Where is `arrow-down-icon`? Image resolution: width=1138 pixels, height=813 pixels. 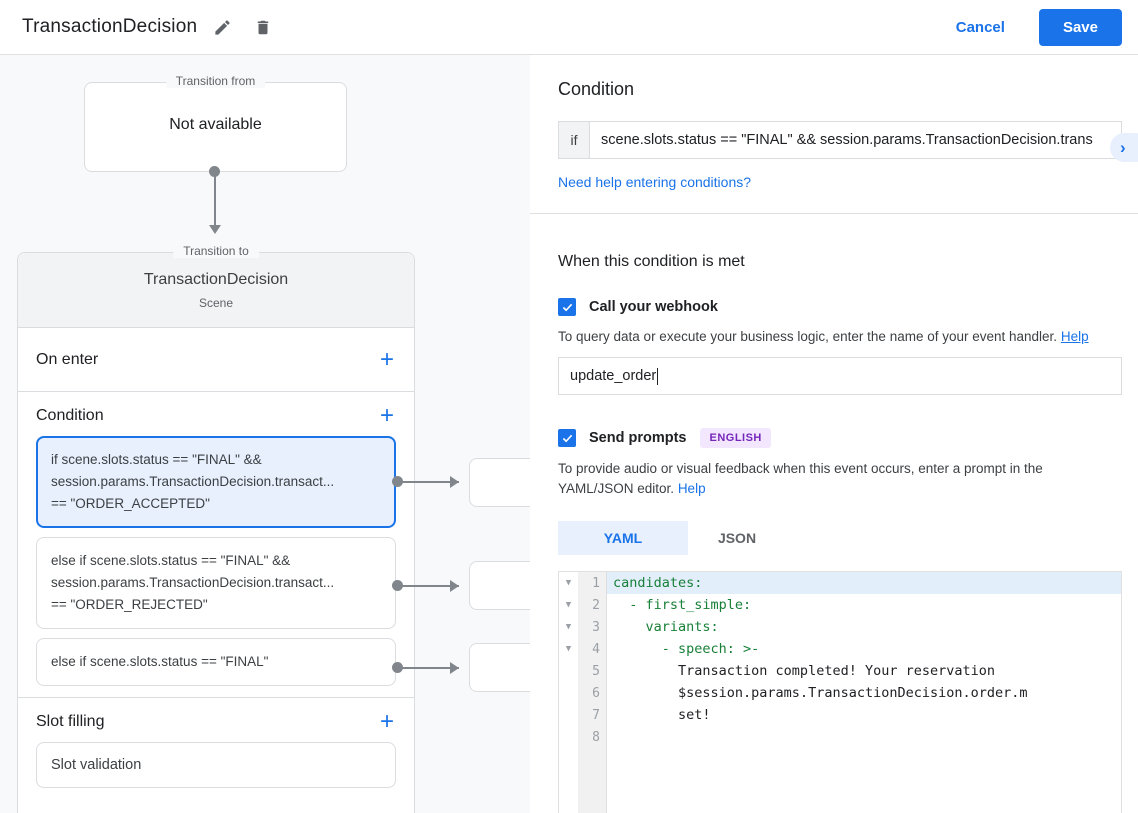
arrow-down-icon is located at coordinates (215, 229).